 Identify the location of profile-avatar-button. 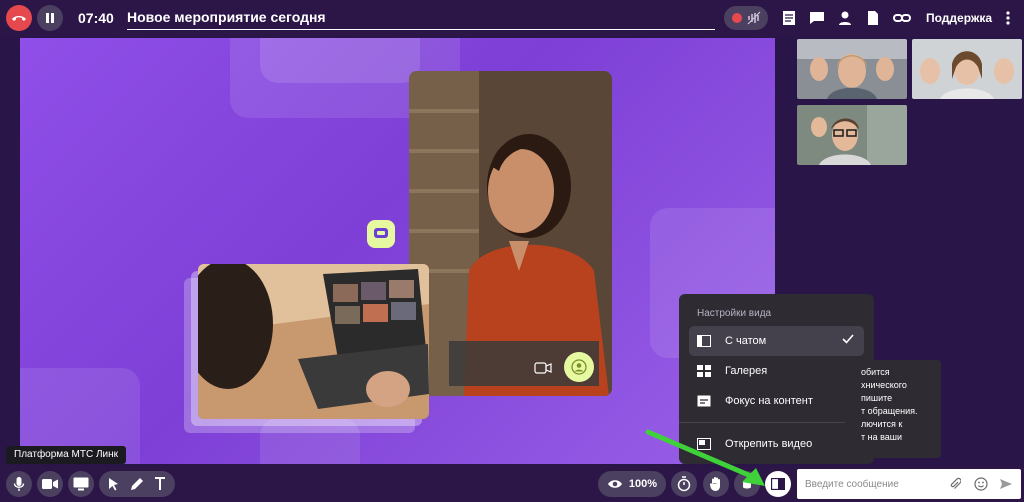
(579, 367).